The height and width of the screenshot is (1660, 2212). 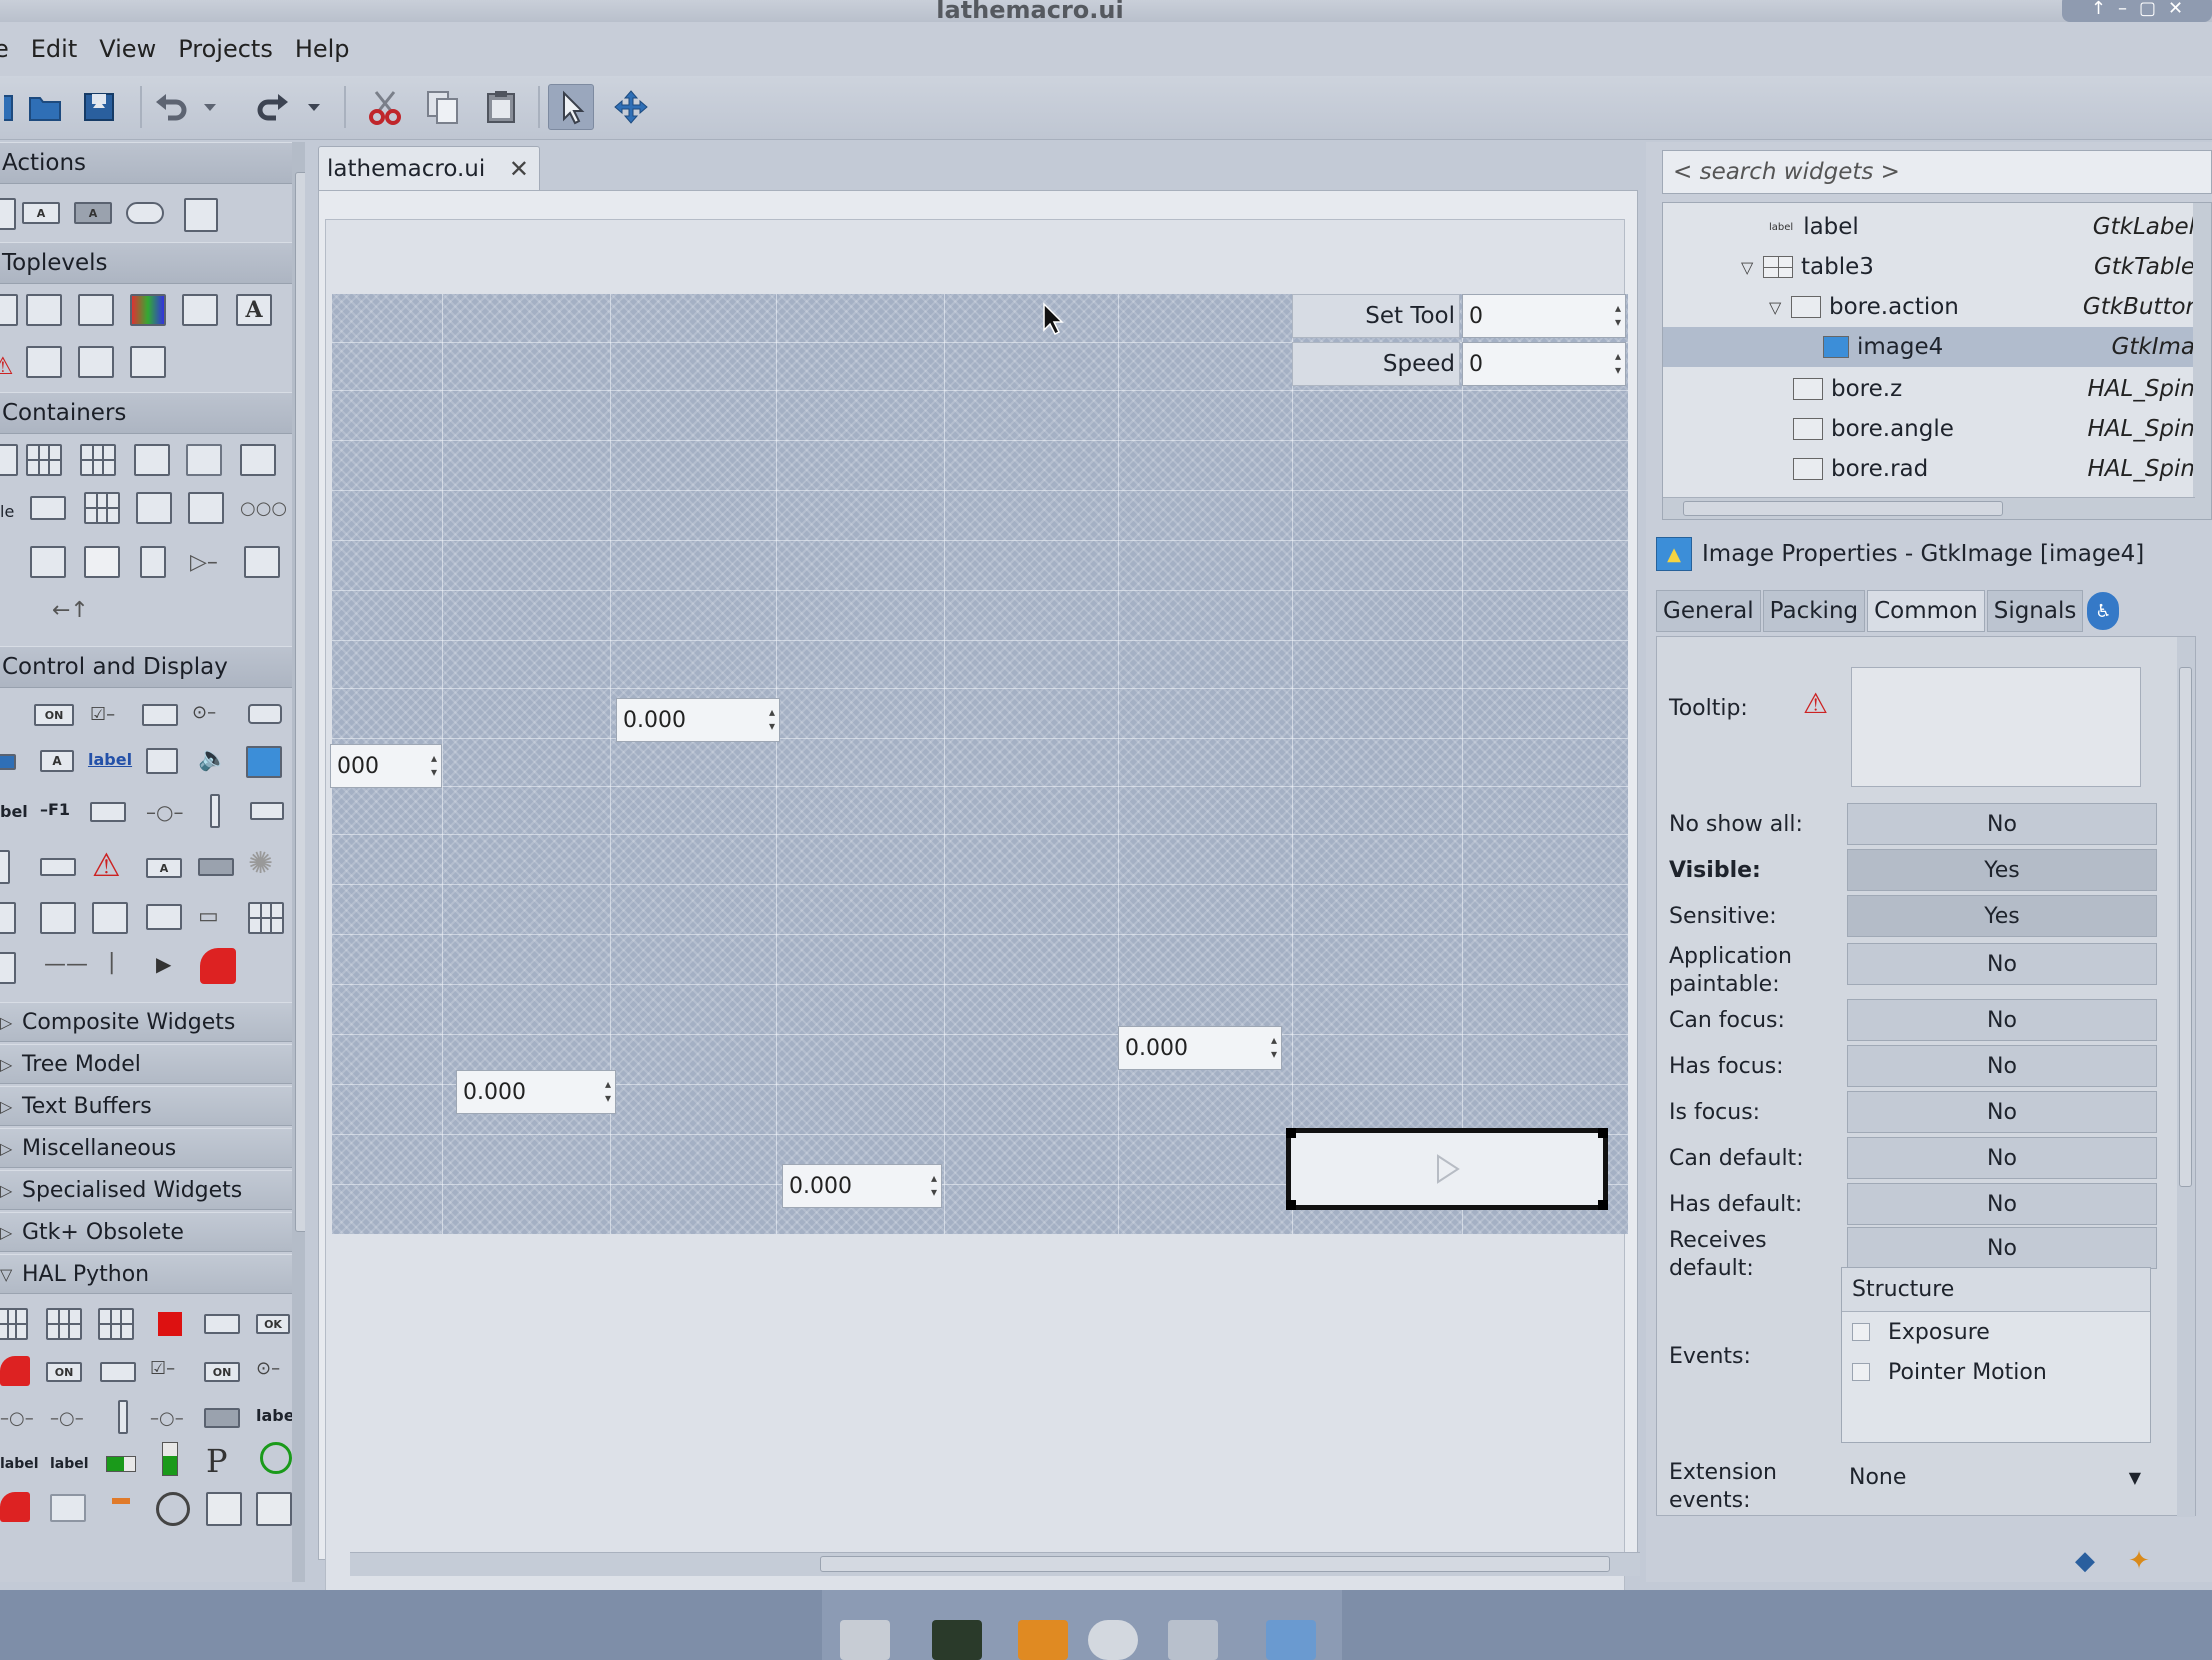 I want to click on select-pointer-icon, so click(x=571, y=107).